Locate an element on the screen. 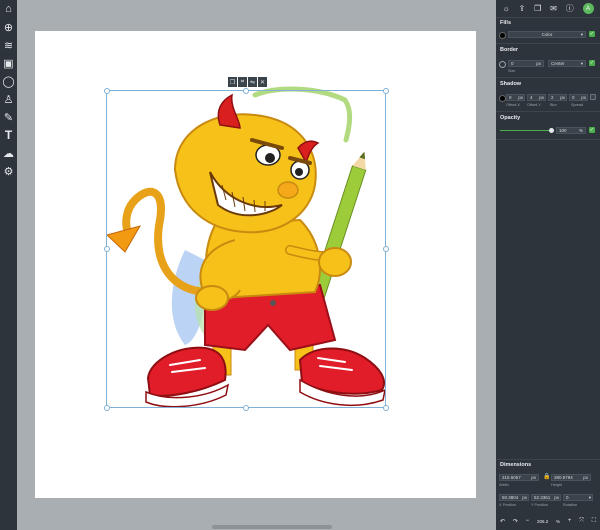  y-position-input: 52.3361 px is located at coordinates (546, 497).